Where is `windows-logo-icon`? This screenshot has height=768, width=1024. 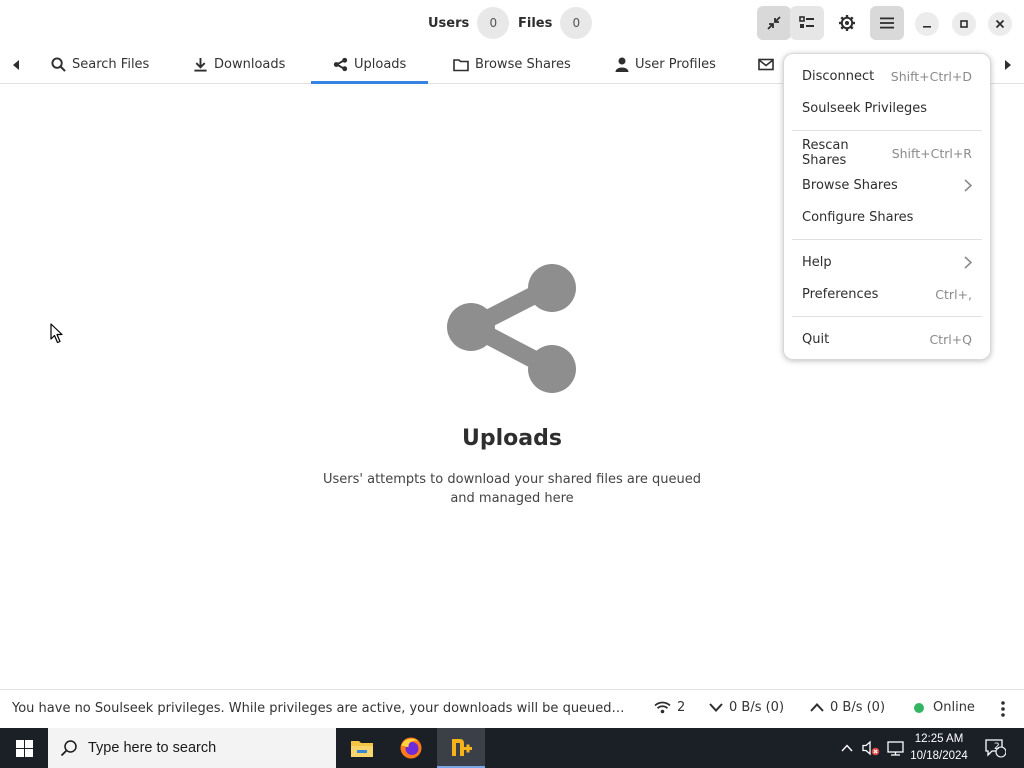 windows-logo-icon is located at coordinates (24, 748).